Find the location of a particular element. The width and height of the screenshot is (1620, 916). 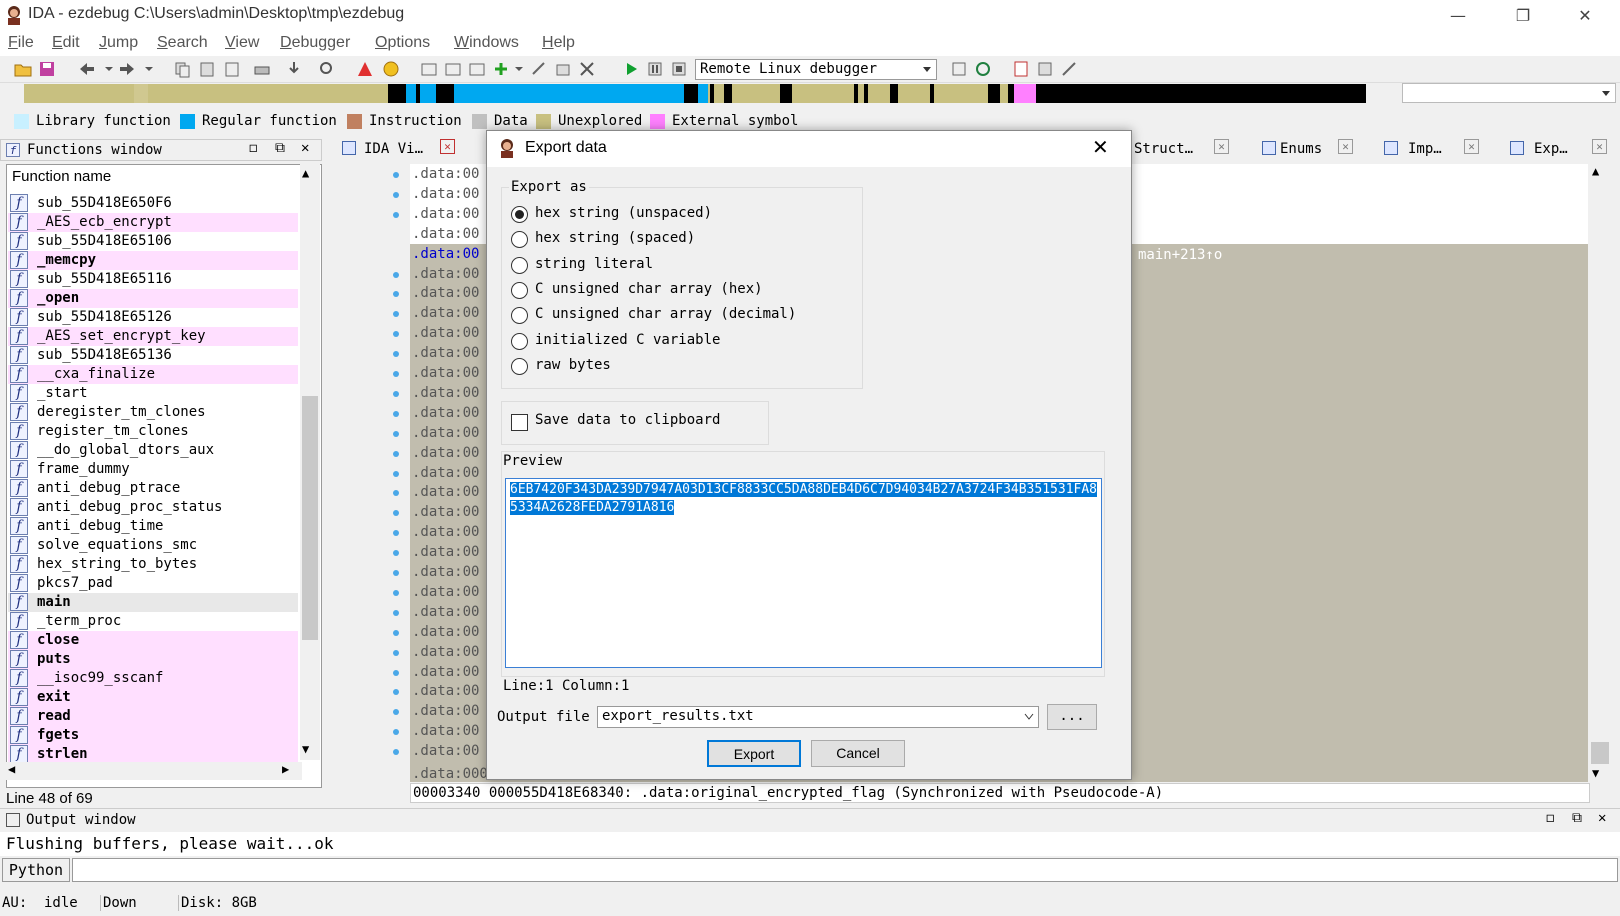

float-icon: ⧉ is located at coordinates (1577, 818).